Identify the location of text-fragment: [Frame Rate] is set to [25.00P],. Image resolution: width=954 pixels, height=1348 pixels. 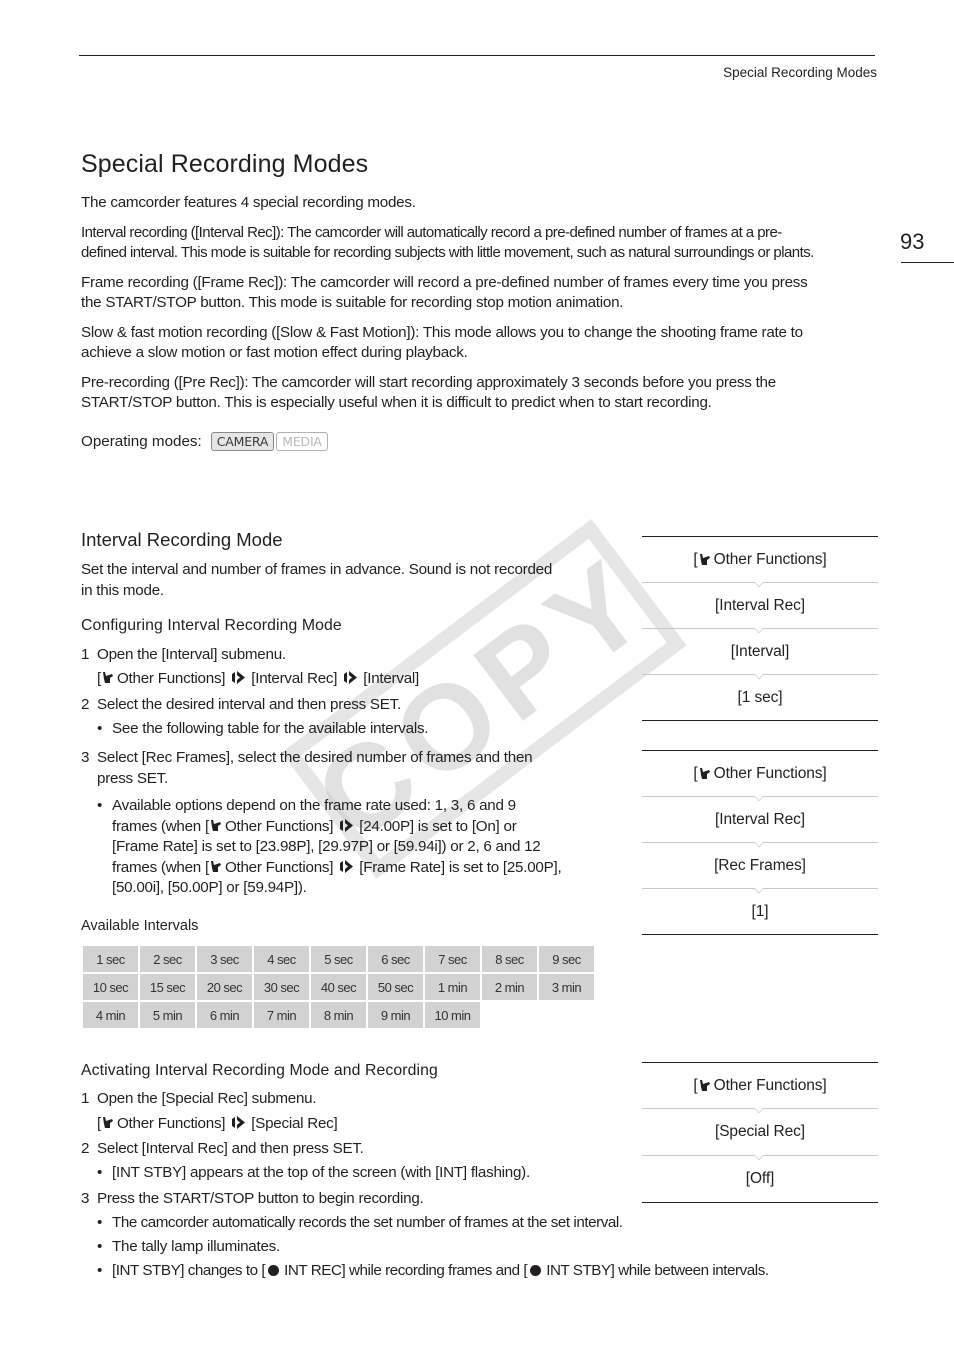
(460, 867).